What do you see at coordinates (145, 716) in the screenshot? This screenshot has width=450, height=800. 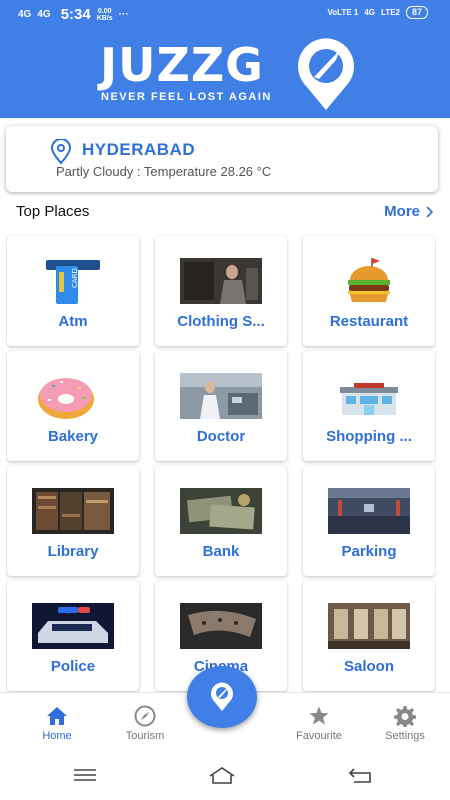 I see `compass-icon` at bounding box center [145, 716].